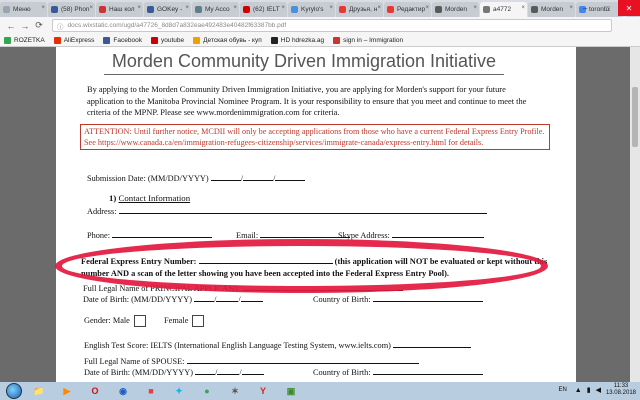 This screenshot has height=400, width=640. What do you see at coordinates (263, 391) in the screenshot?
I see `yandex-icon: Y` at bounding box center [263, 391].